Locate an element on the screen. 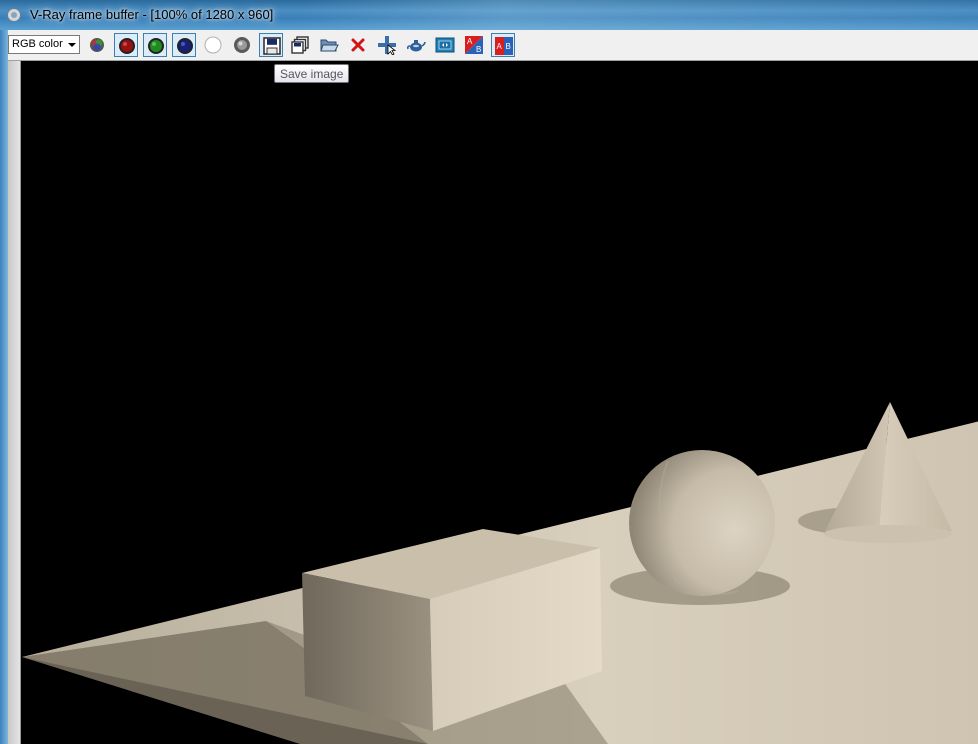 This screenshot has height=744, width=978. title-bar-glass is located at coordinates (639, 15).